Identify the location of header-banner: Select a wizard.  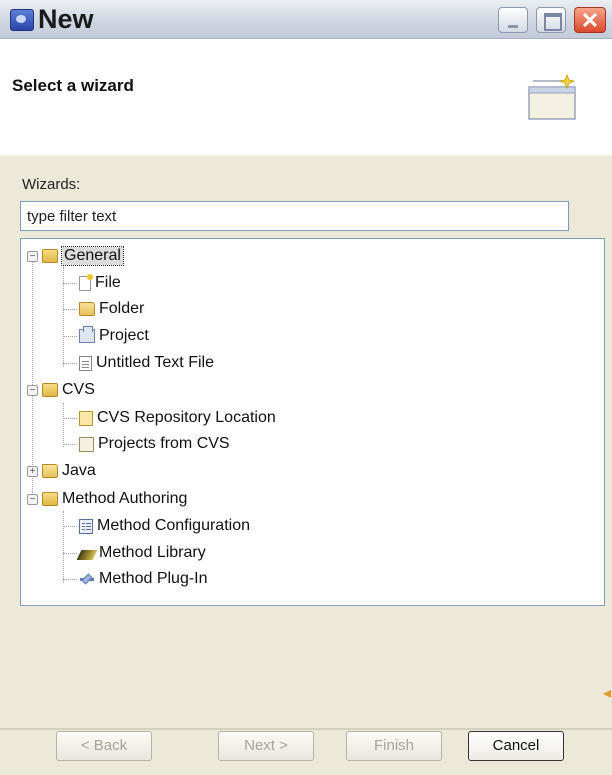
(306, 97).